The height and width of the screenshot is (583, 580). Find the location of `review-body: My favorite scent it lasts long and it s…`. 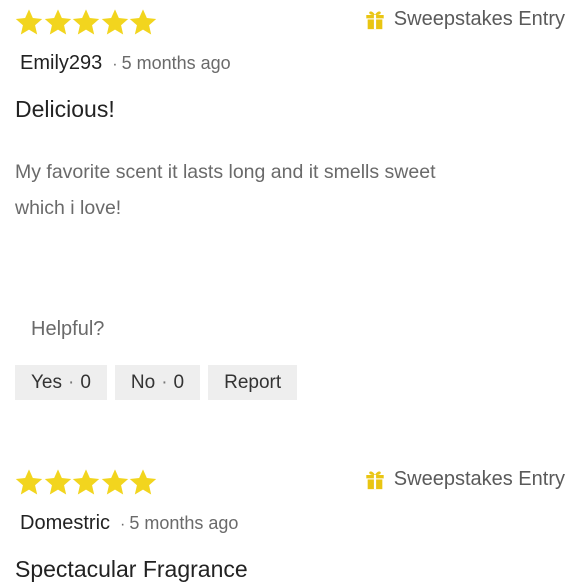

review-body: My favorite scent it lasts long and it s… is located at coordinates (265, 190).